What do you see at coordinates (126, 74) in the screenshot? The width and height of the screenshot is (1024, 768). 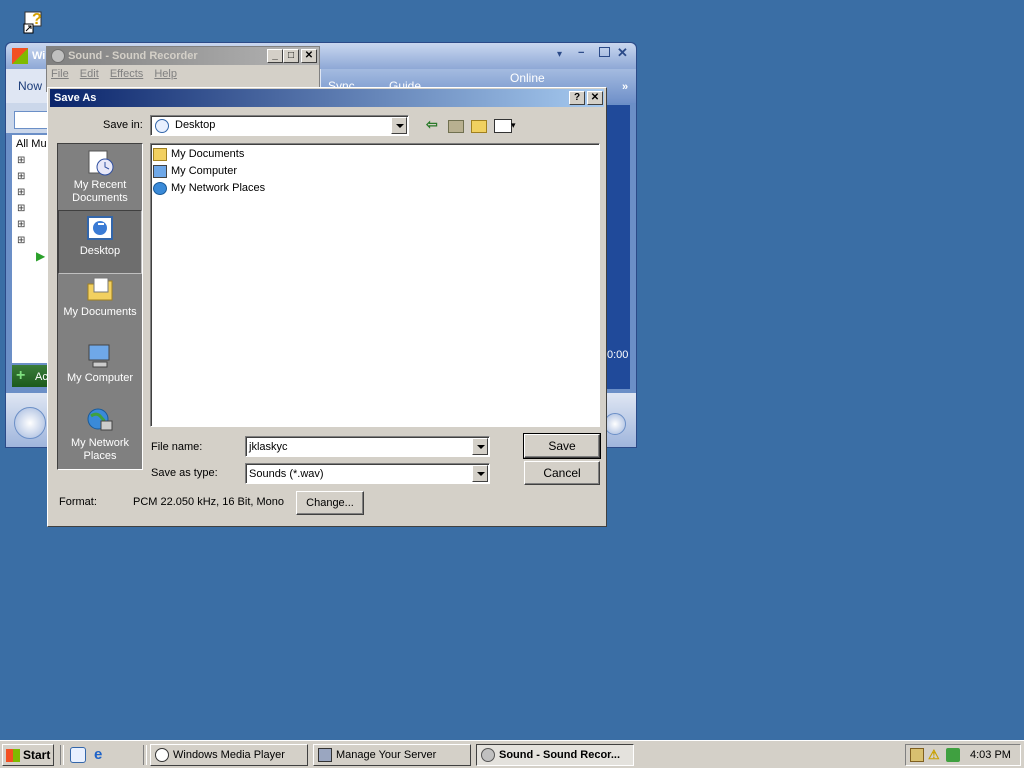 I see `menu-effects: Effects` at bounding box center [126, 74].